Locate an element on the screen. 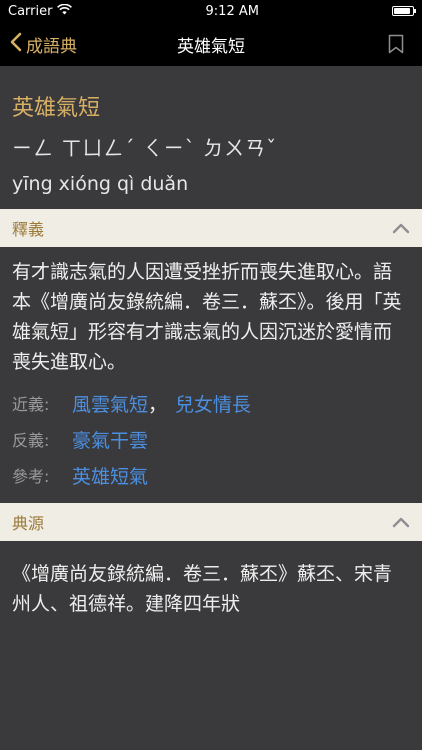  section-title-source: 典源 is located at coordinates (28, 523).